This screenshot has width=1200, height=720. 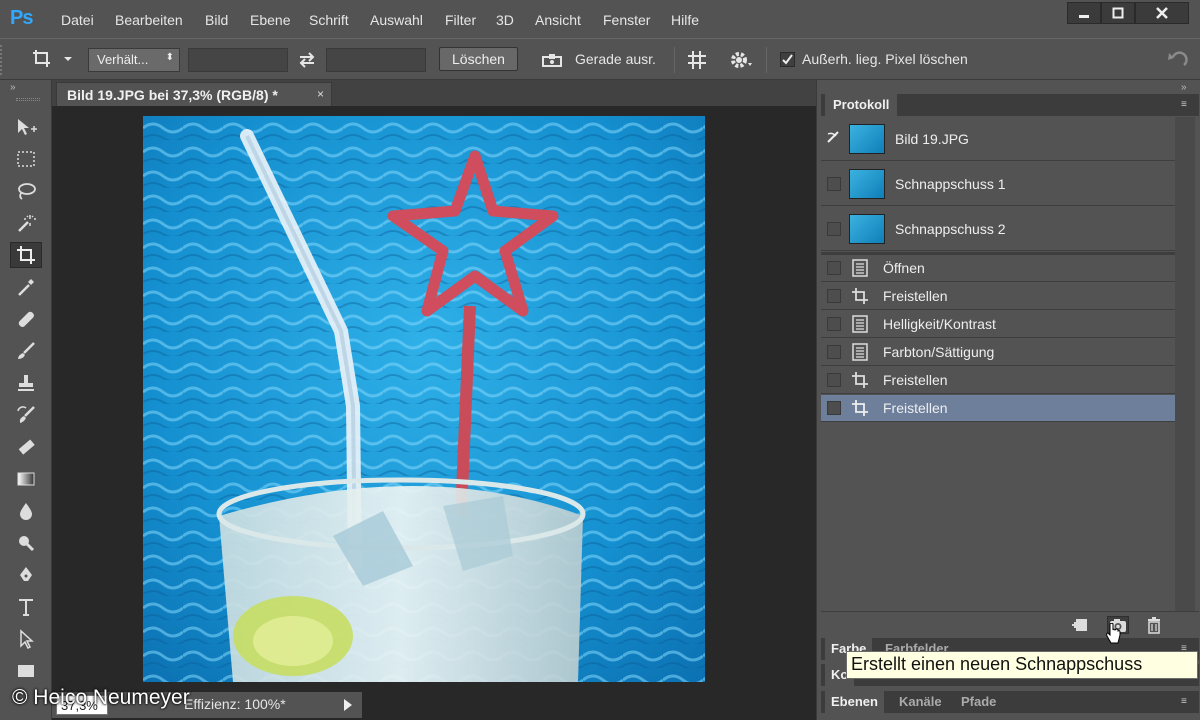 I want to click on history-snapshot: Schnappschuss 1, so click(x=998, y=184).